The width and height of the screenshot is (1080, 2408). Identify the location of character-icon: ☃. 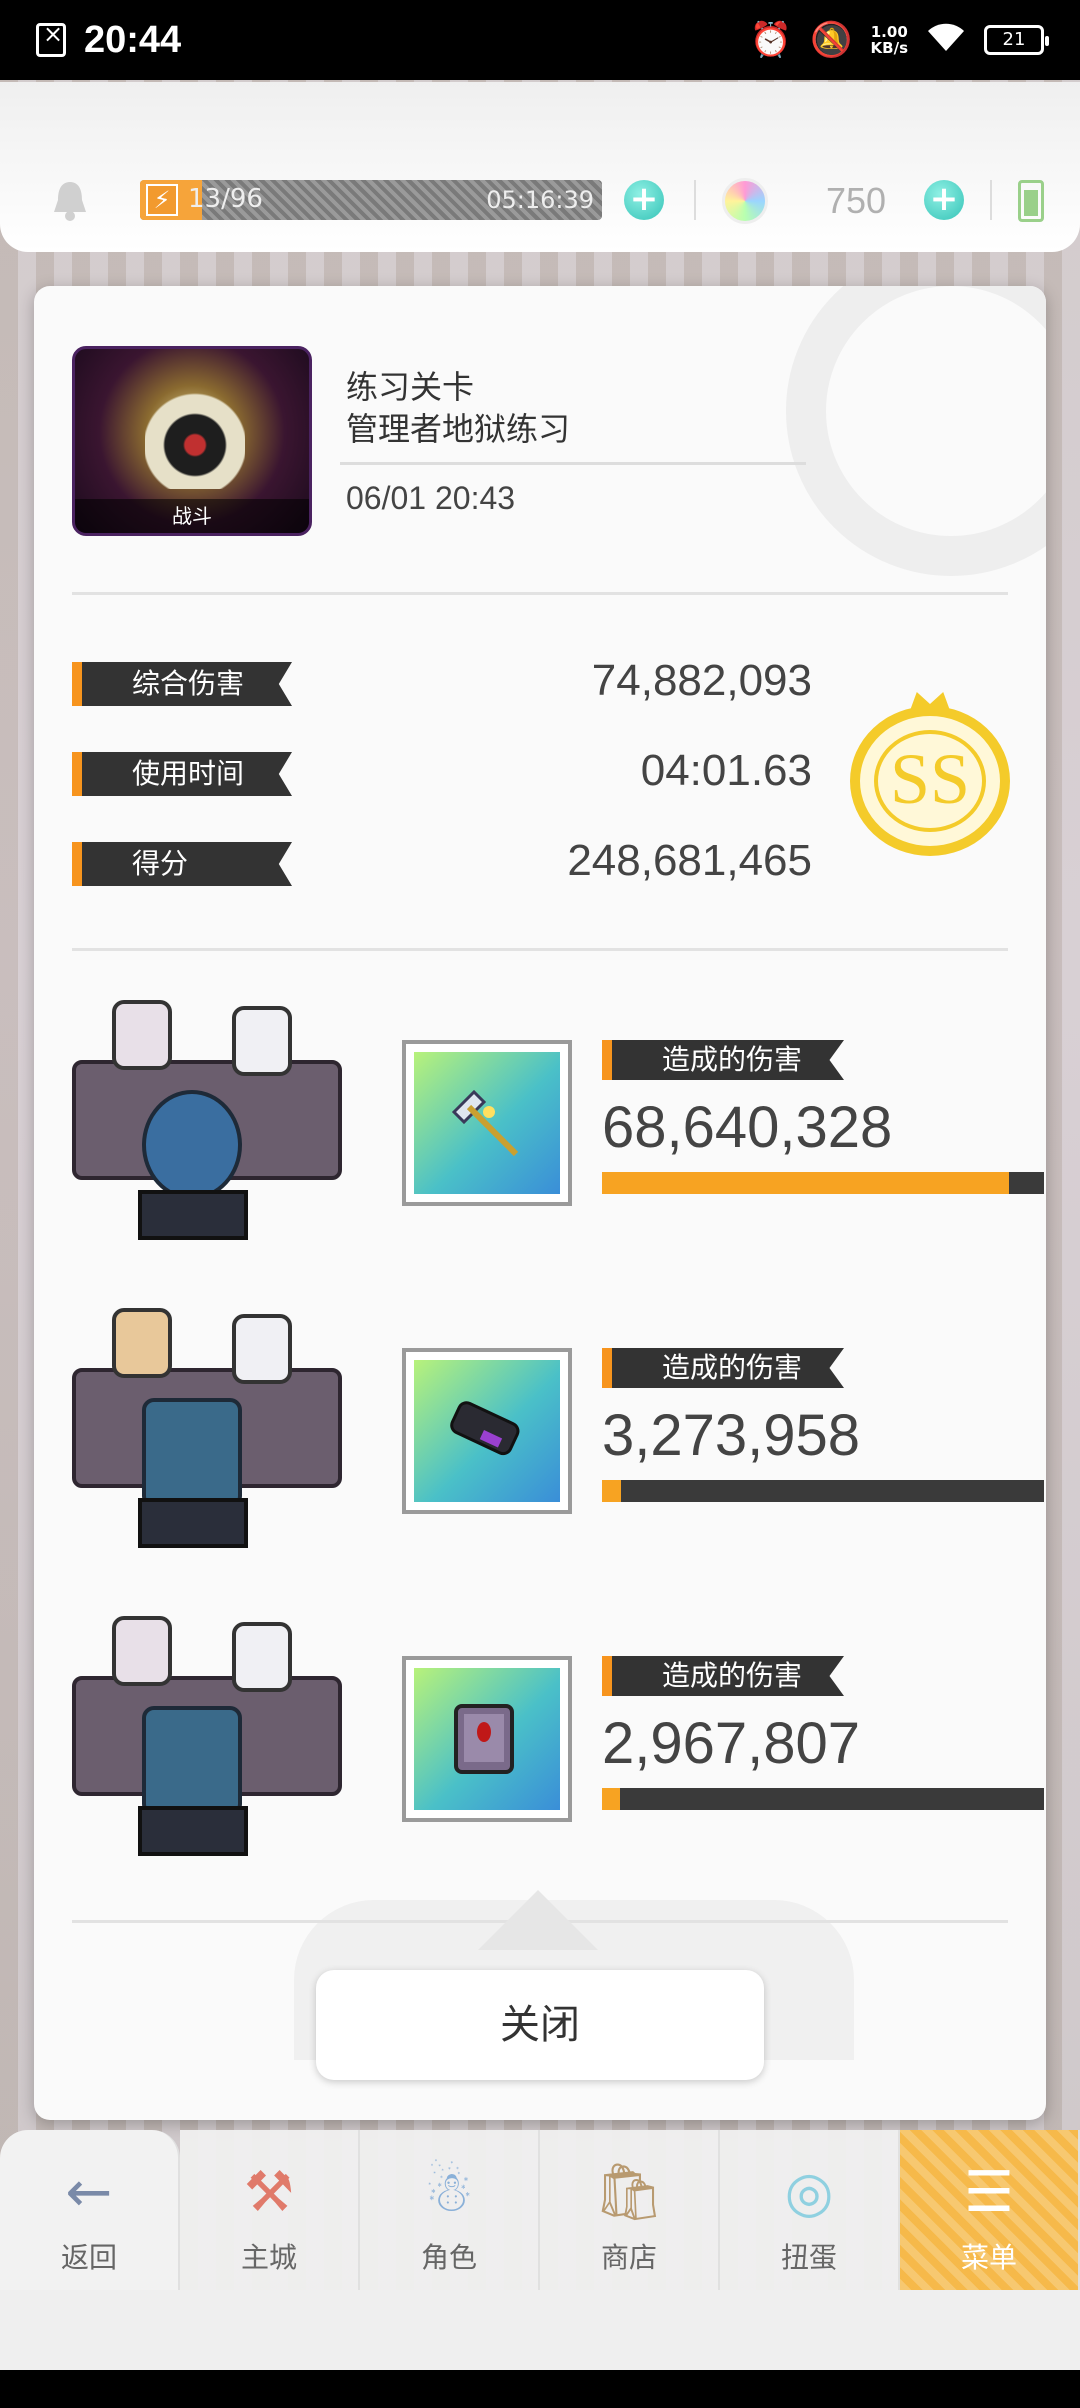
(449, 2192).